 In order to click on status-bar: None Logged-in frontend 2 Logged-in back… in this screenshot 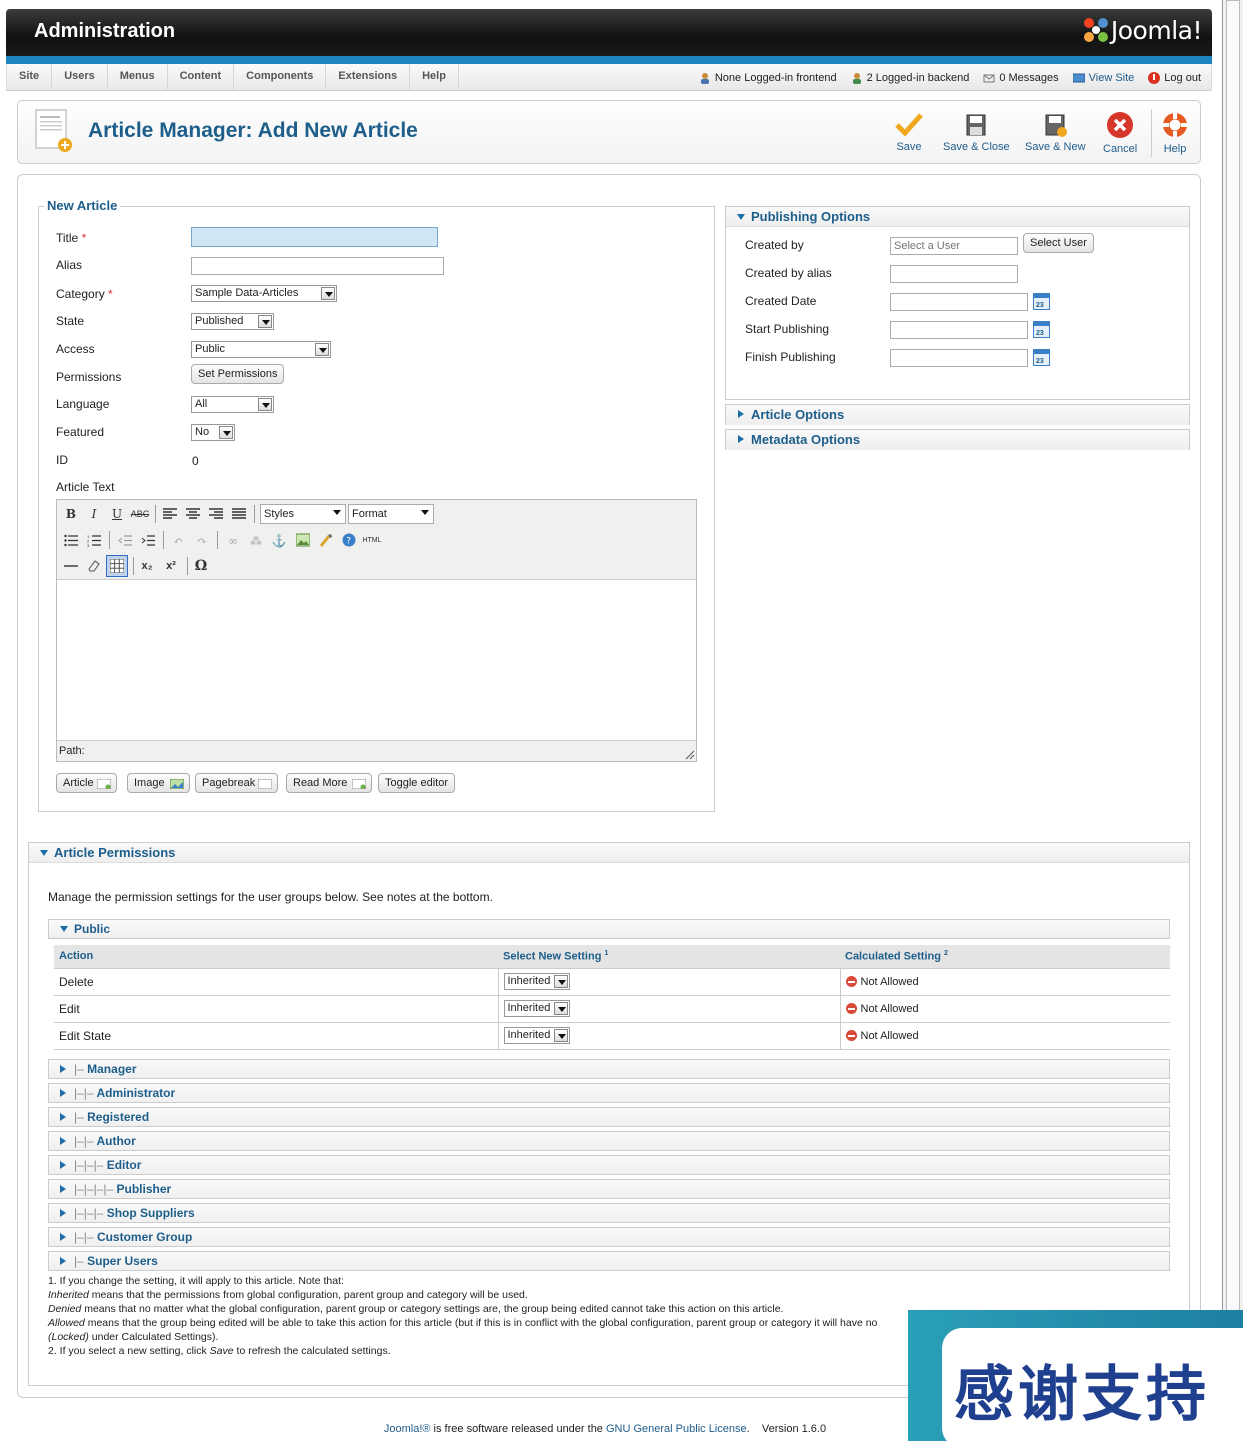, I will do `click(943, 77)`.